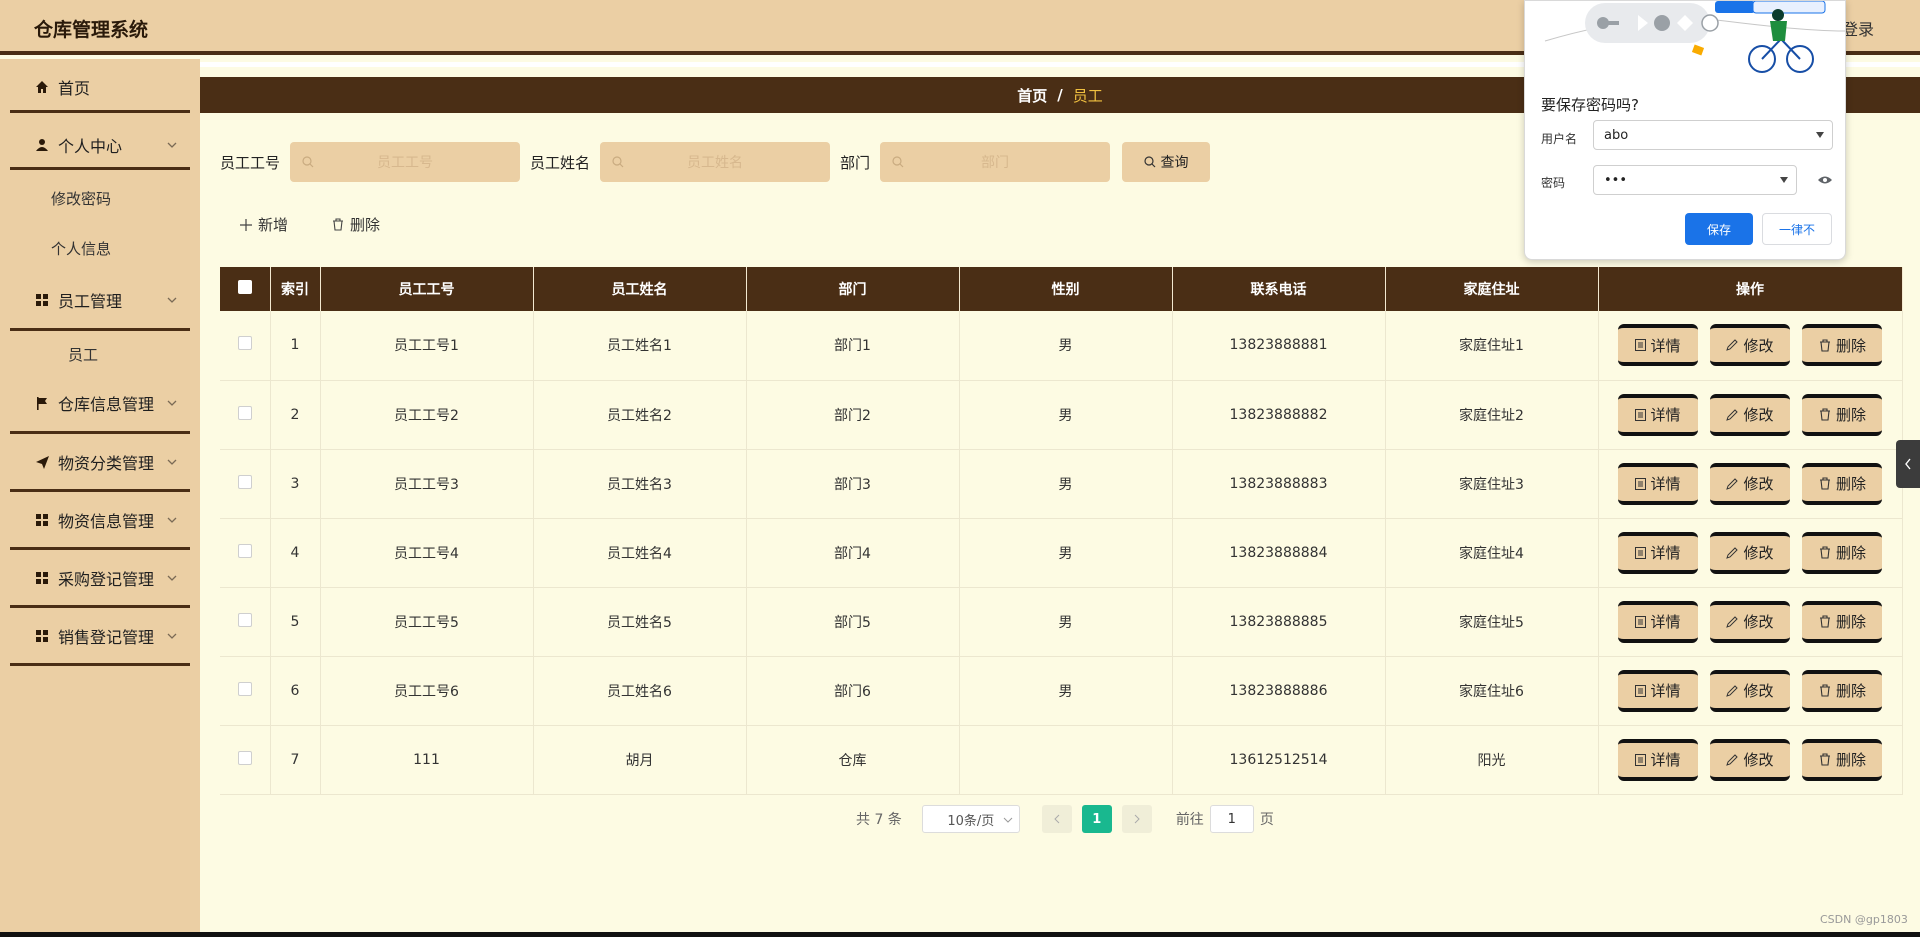  What do you see at coordinates (1825, 180) in the screenshot?
I see `eye-icon` at bounding box center [1825, 180].